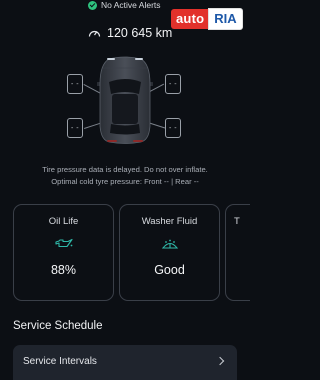  What do you see at coordinates (169, 270) in the screenshot?
I see `washer-fluid-value: Good` at bounding box center [169, 270].